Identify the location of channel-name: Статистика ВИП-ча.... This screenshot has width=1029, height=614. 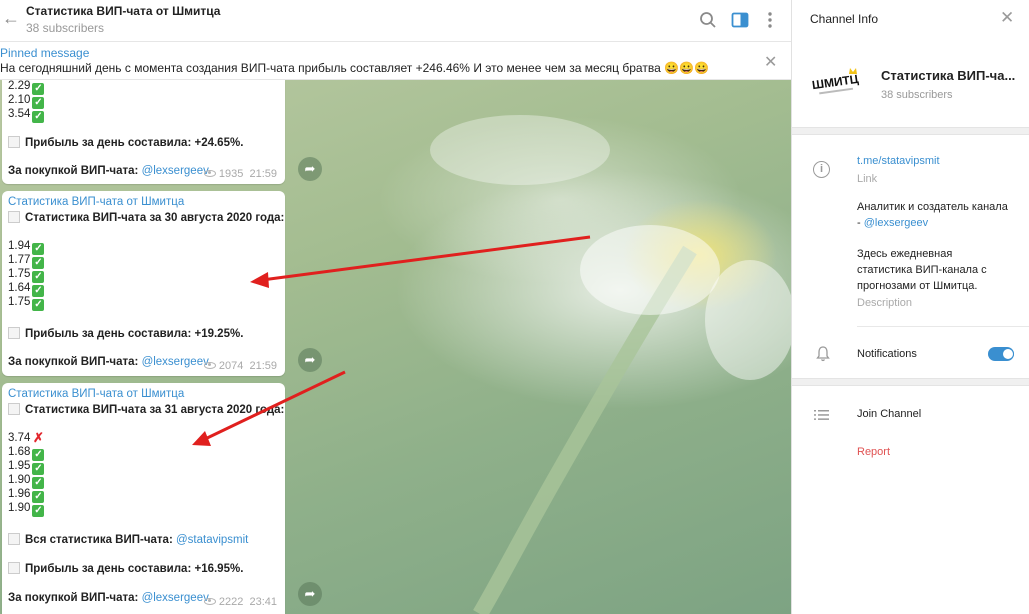
(948, 75).